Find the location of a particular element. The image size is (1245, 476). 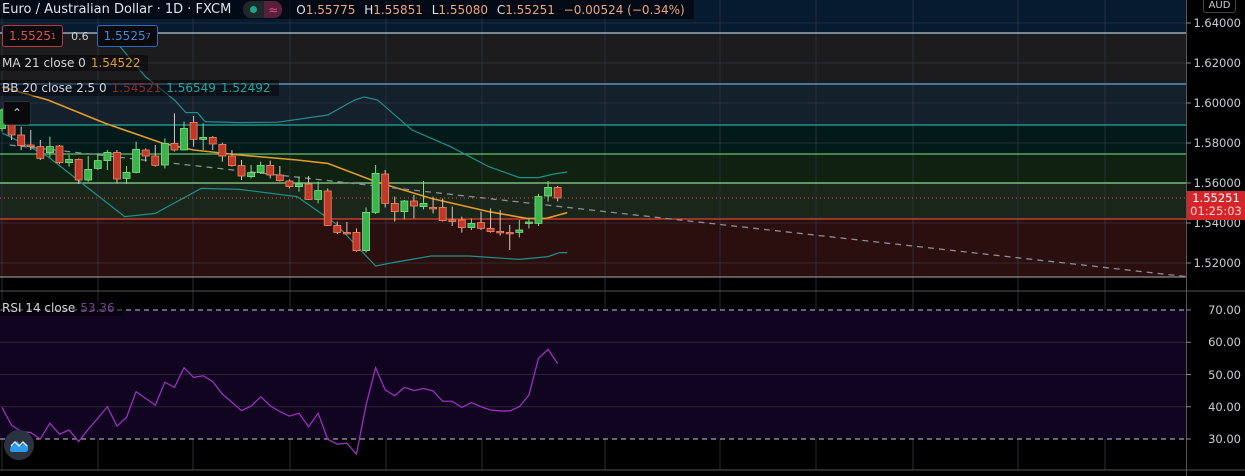

spread: 0.6 is located at coordinates (80, 36).